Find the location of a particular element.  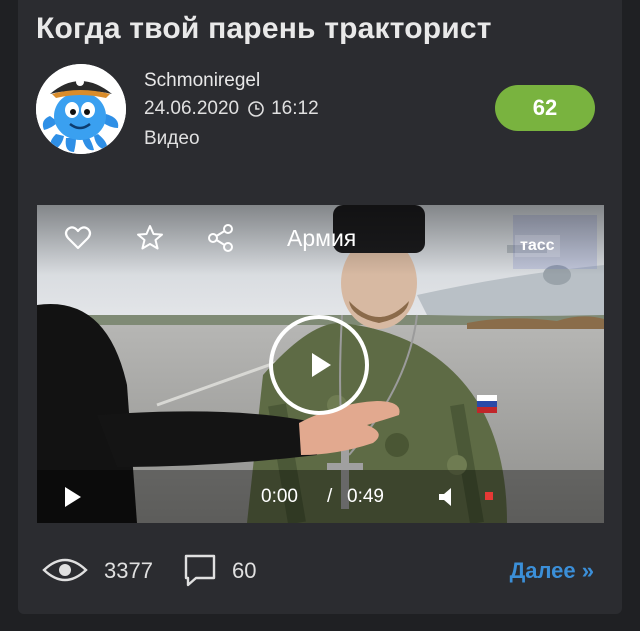

post-time: 16:12 is located at coordinates (295, 108).